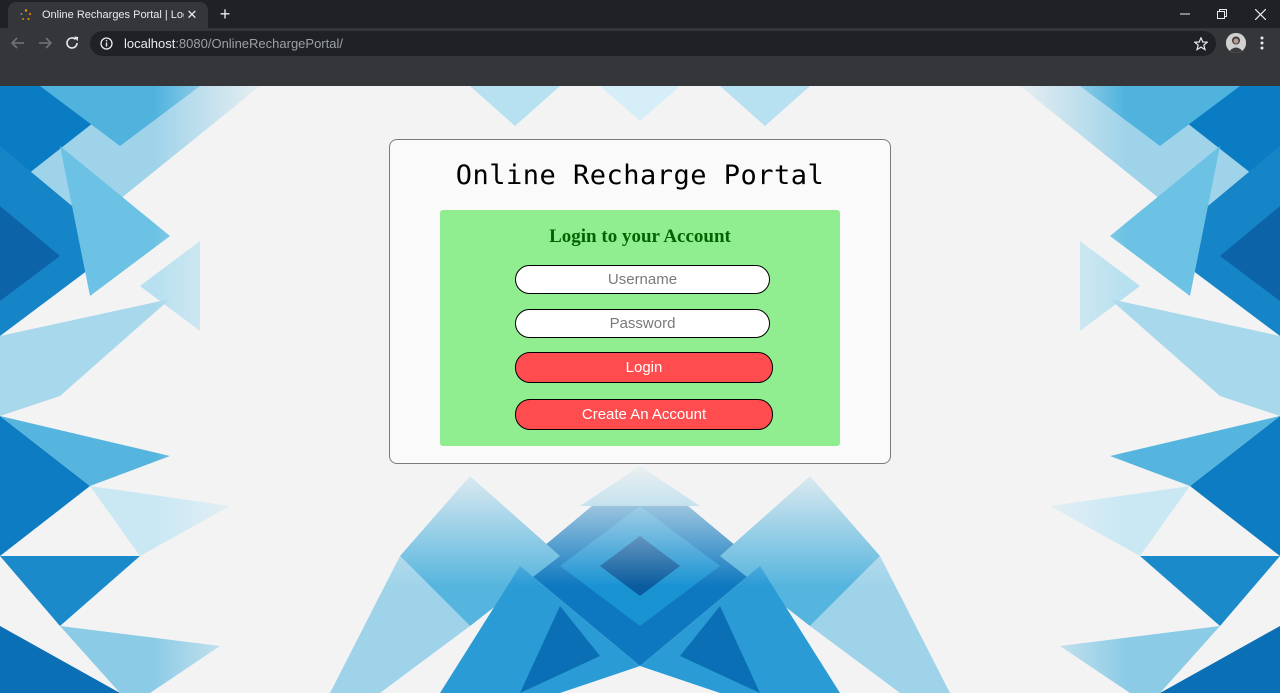  What do you see at coordinates (640, 14) in the screenshot?
I see `browser-tab-strip: Online Recharges Portal | Login ✕ +` at bounding box center [640, 14].